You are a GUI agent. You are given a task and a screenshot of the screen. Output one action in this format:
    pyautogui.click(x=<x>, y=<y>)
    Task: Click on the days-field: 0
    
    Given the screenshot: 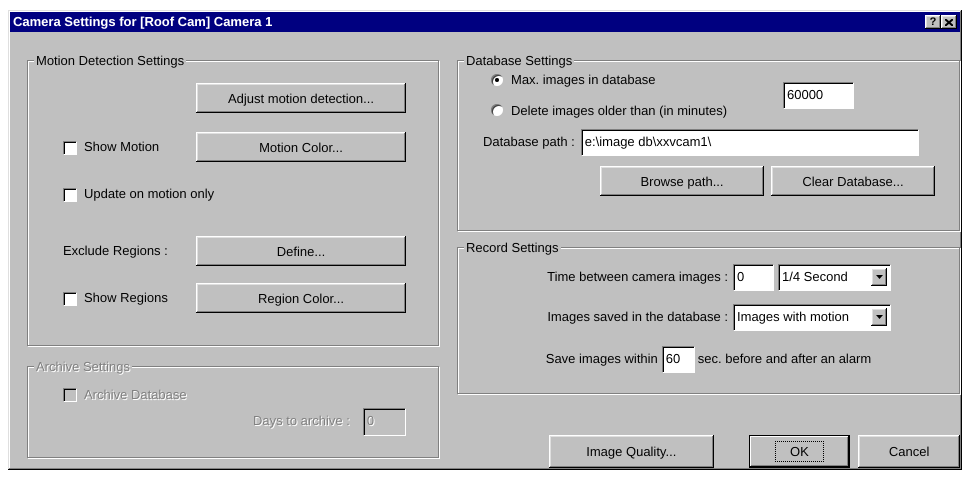 What is the action you would take?
    pyautogui.click(x=383, y=421)
    